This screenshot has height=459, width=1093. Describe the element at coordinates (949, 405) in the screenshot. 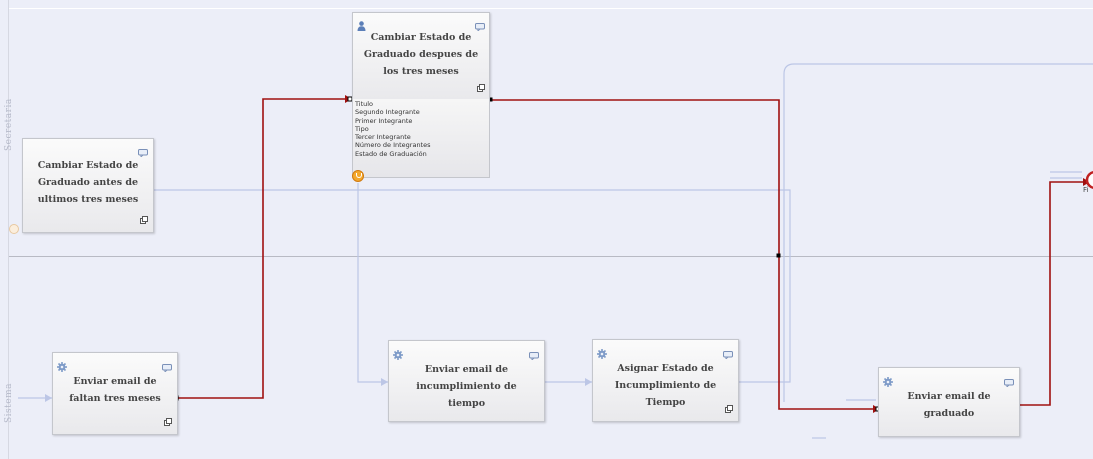

I see `task-title: Enviar email de graduado` at that location.